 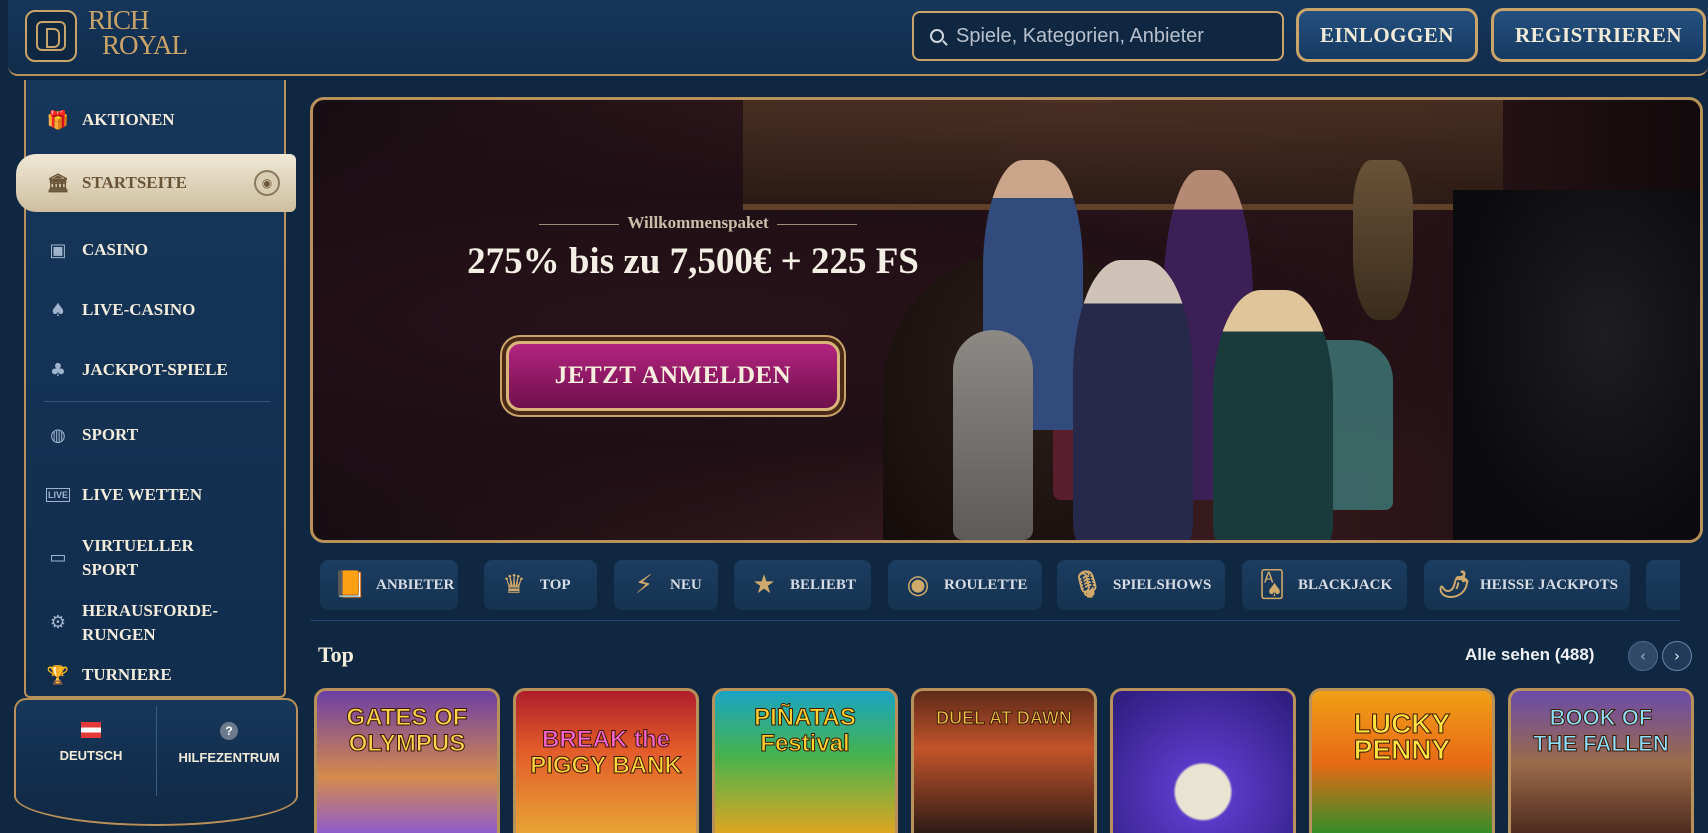 I want to click on gift-icon: 🎁, so click(x=58, y=120).